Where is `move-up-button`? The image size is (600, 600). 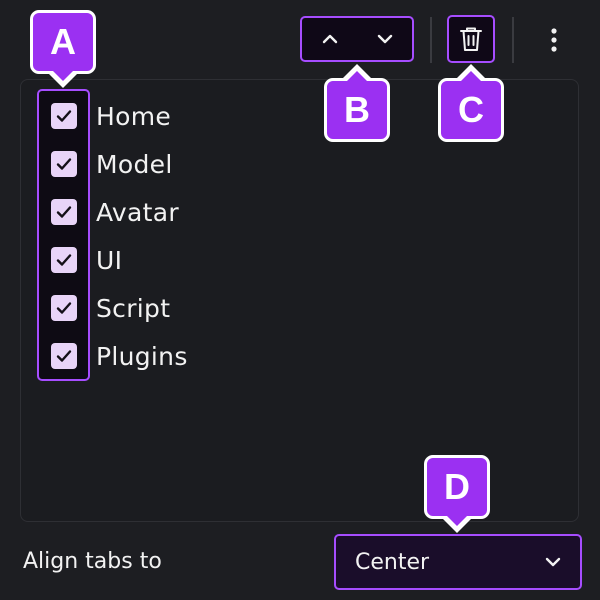 move-up-button is located at coordinates (329, 39).